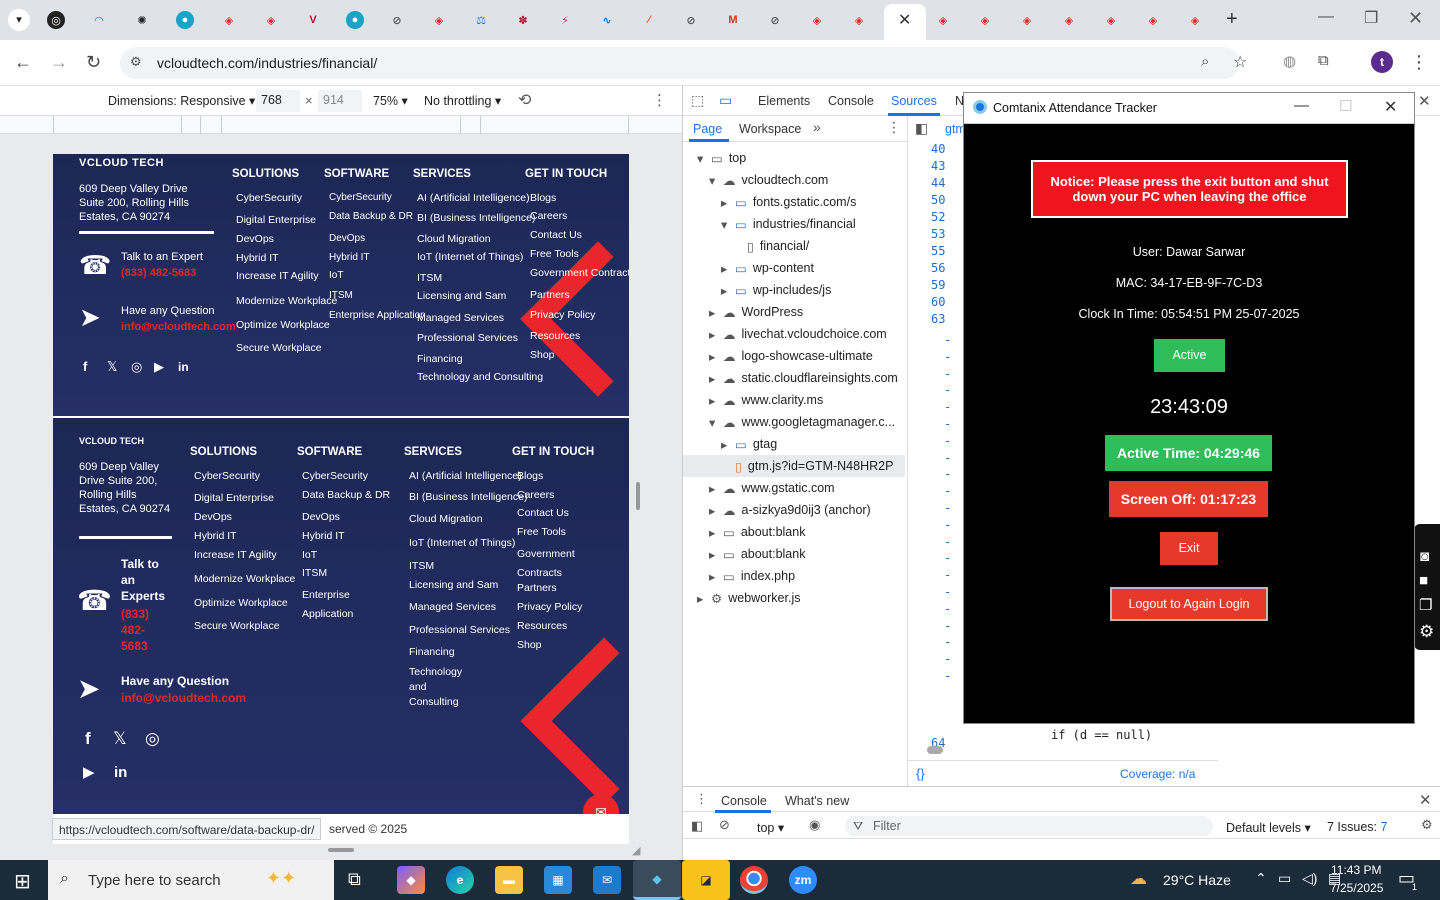 This screenshot has width=1440, height=900. Describe the element at coordinates (278, 101) in the screenshot. I see `width-input: 768` at that location.